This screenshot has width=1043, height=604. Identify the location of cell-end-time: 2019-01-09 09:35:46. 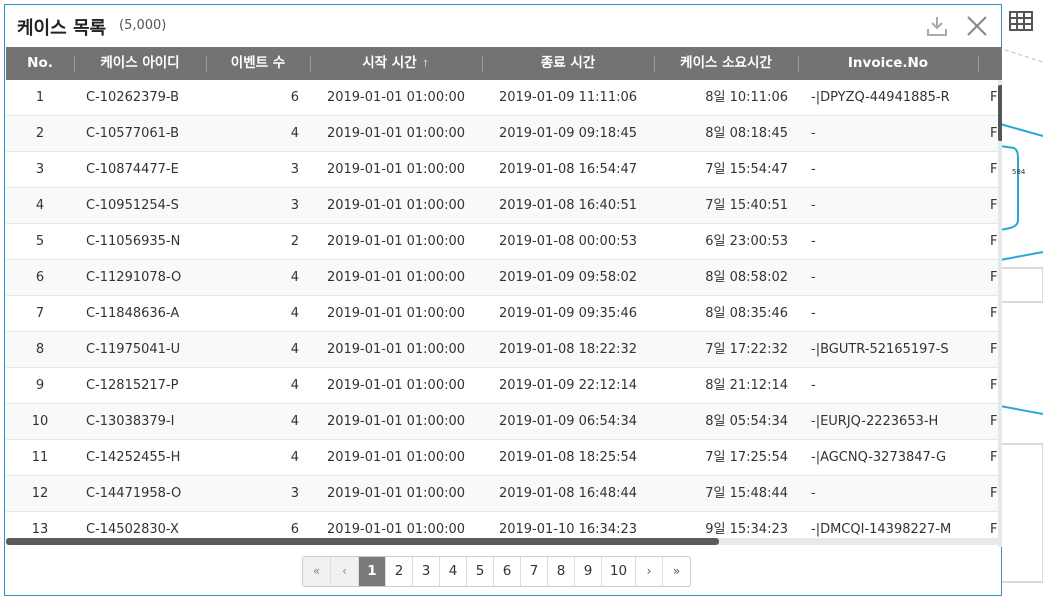
(568, 313).